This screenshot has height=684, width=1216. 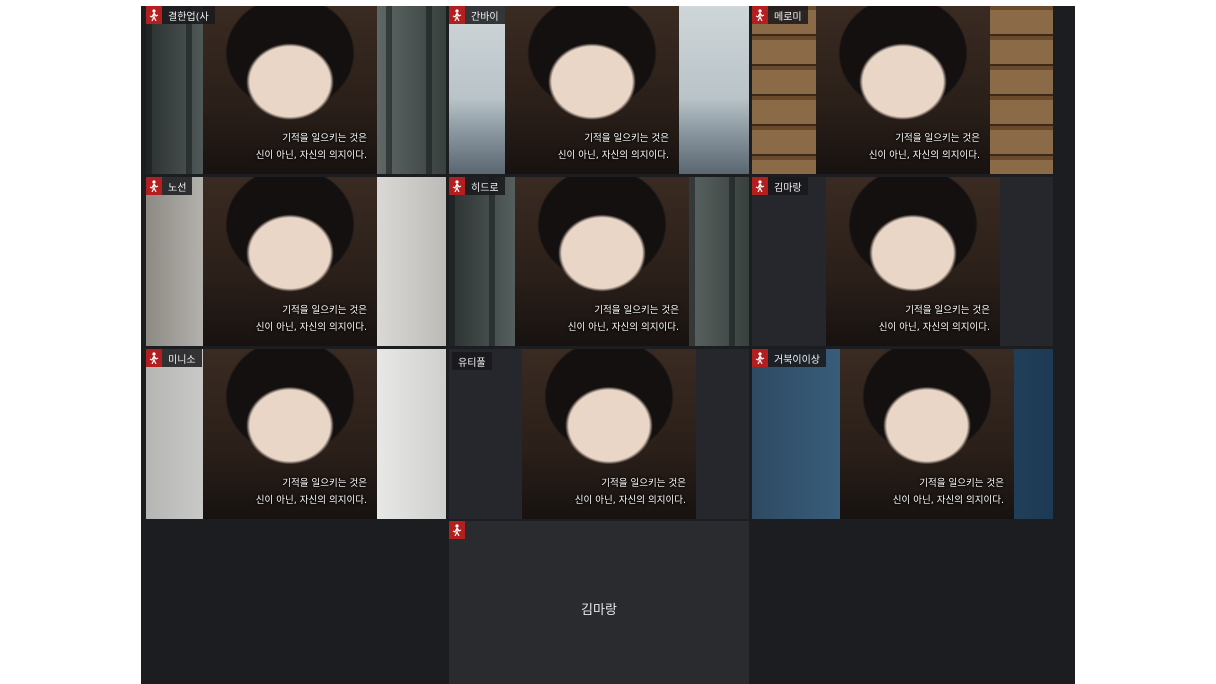 I want to click on participant-name: 노선, so click(x=177, y=188).